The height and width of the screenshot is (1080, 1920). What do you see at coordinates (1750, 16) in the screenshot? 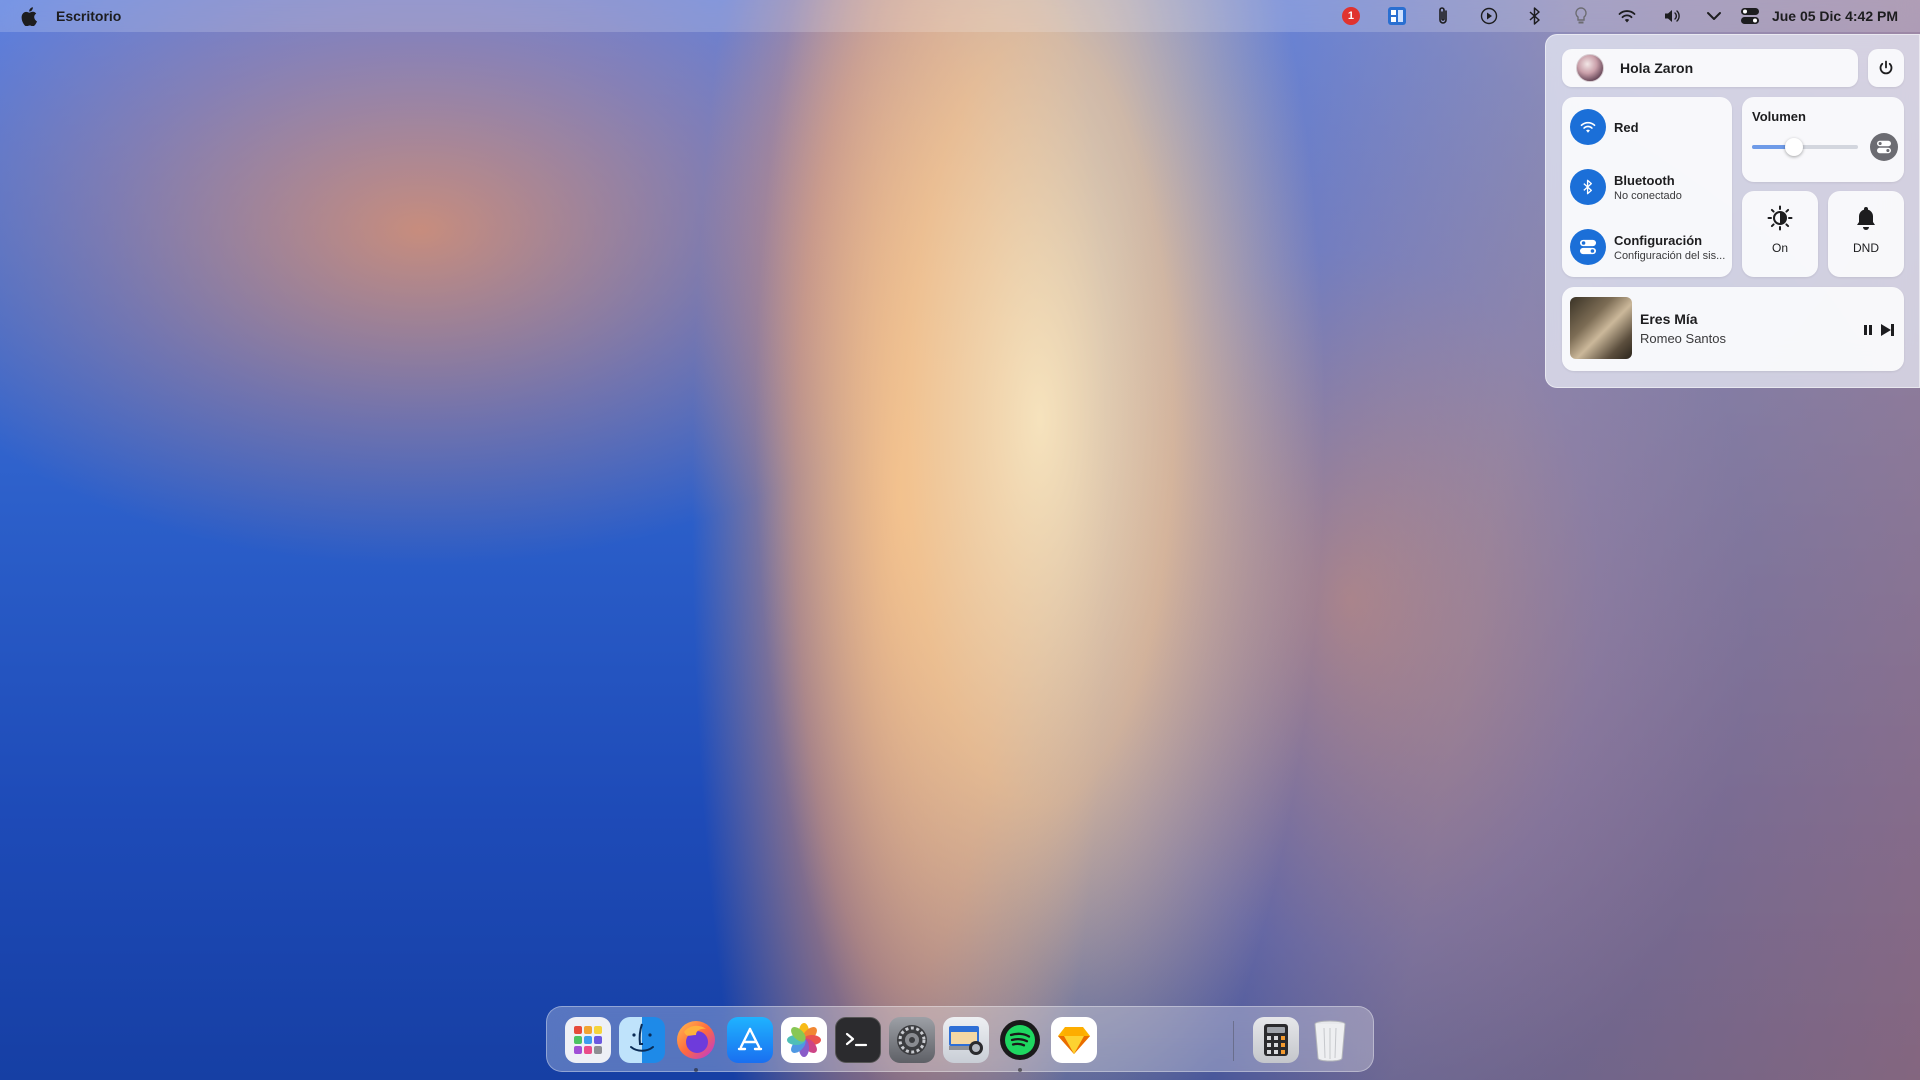
I see `control-center-toggle-icon` at bounding box center [1750, 16].